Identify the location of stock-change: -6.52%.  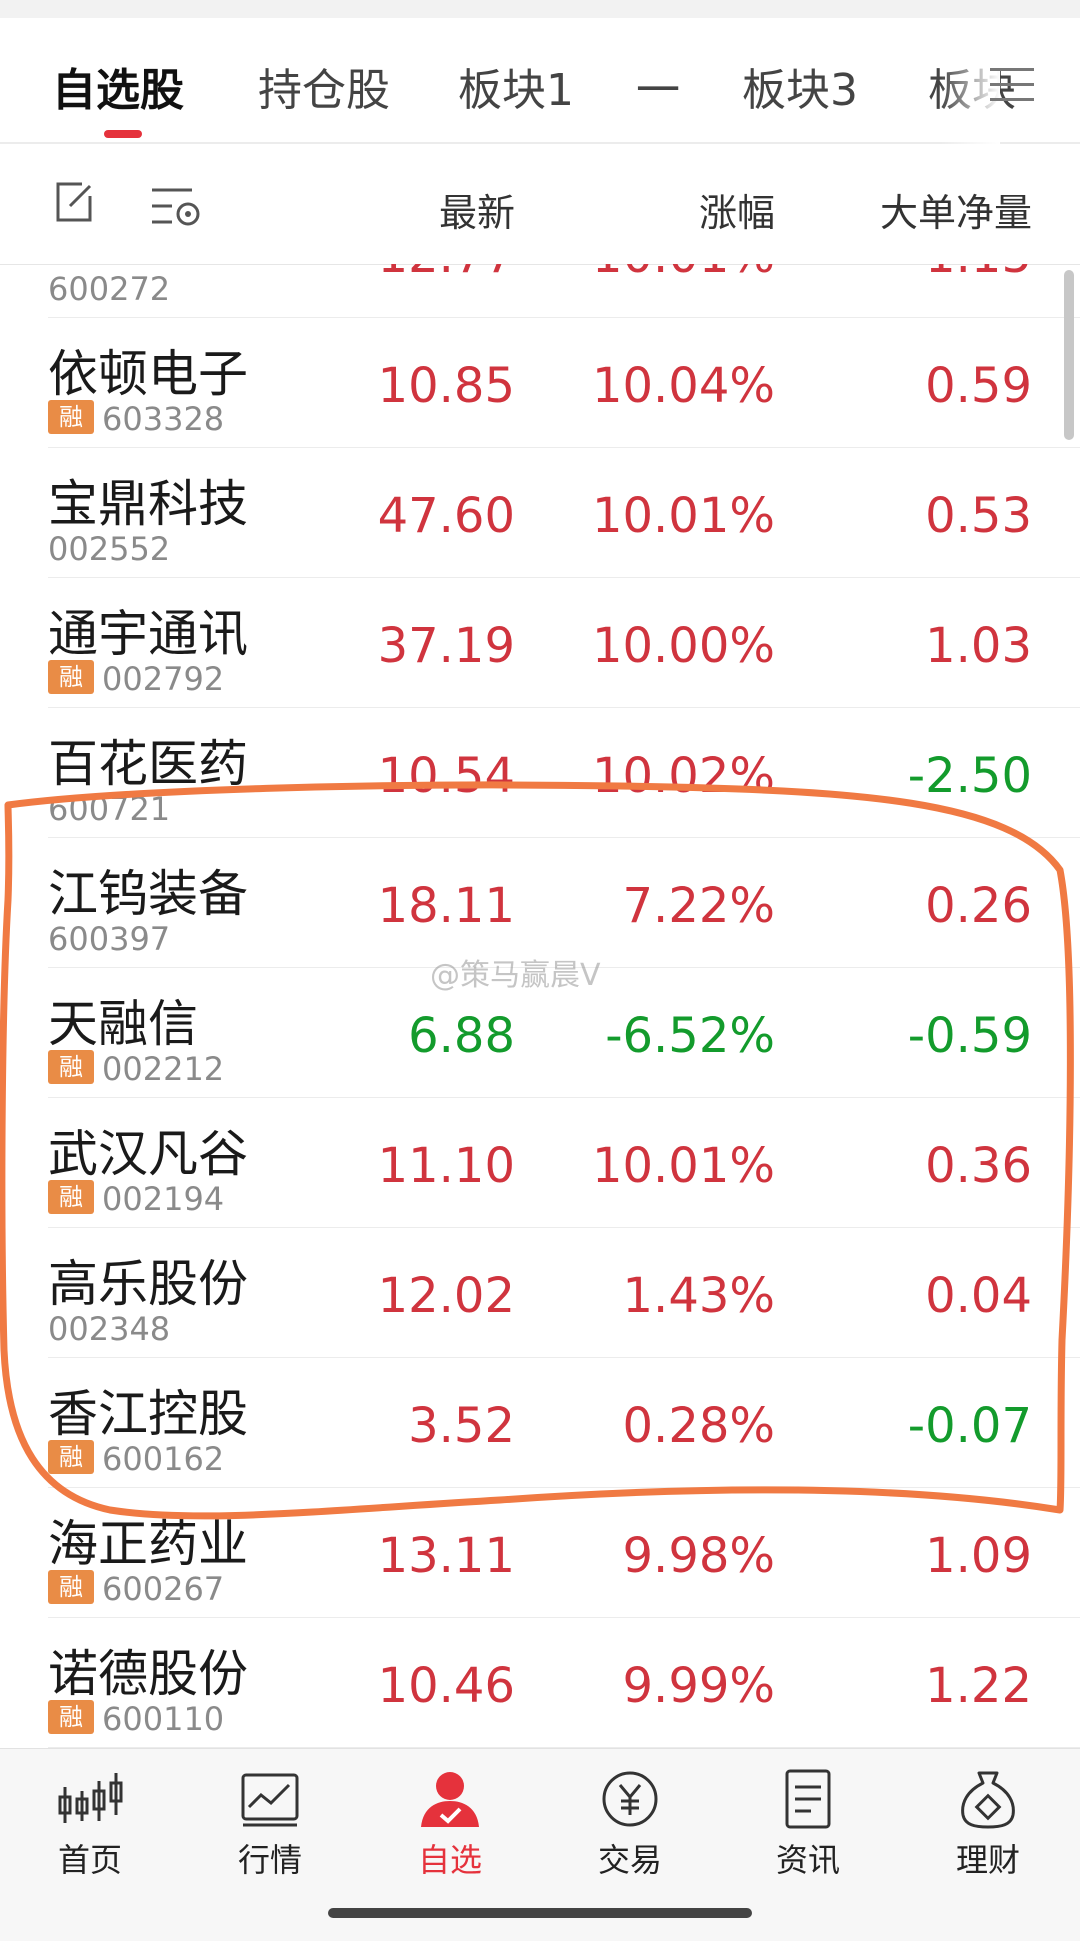
(690, 1036).